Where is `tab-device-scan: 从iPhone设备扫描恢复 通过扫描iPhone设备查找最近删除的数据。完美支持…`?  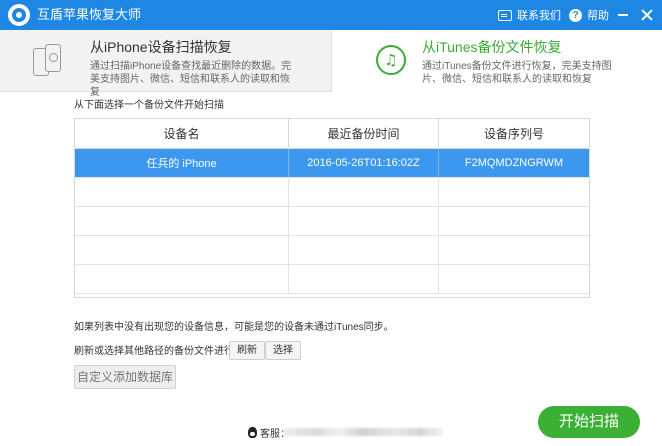 tab-device-scan: 从iPhone设备扫描恢复 通过扫描iPhone设备查找最近删除的数据。完美支持… is located at coordinates (165, 64).